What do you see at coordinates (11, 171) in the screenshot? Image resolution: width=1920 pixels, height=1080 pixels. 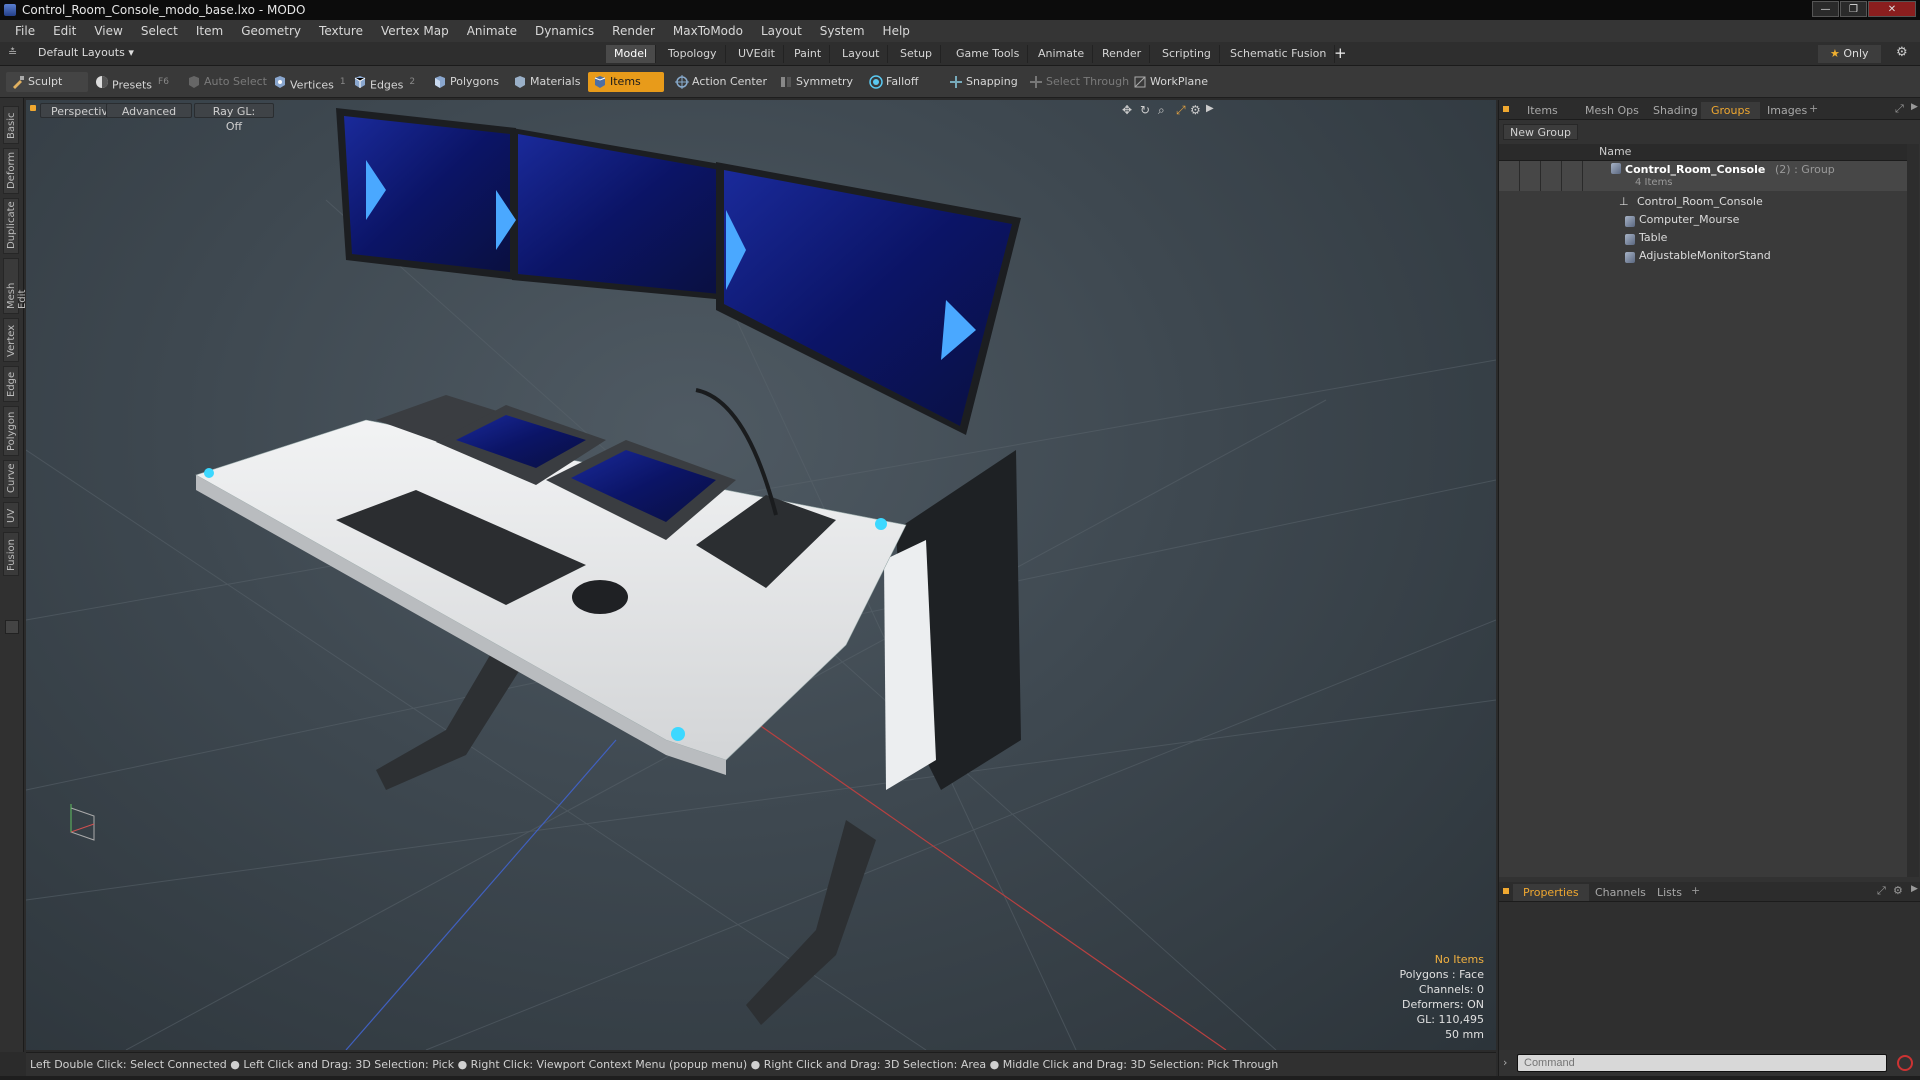 I see `tab-deform: Deform` at bounding box center [11, 171].